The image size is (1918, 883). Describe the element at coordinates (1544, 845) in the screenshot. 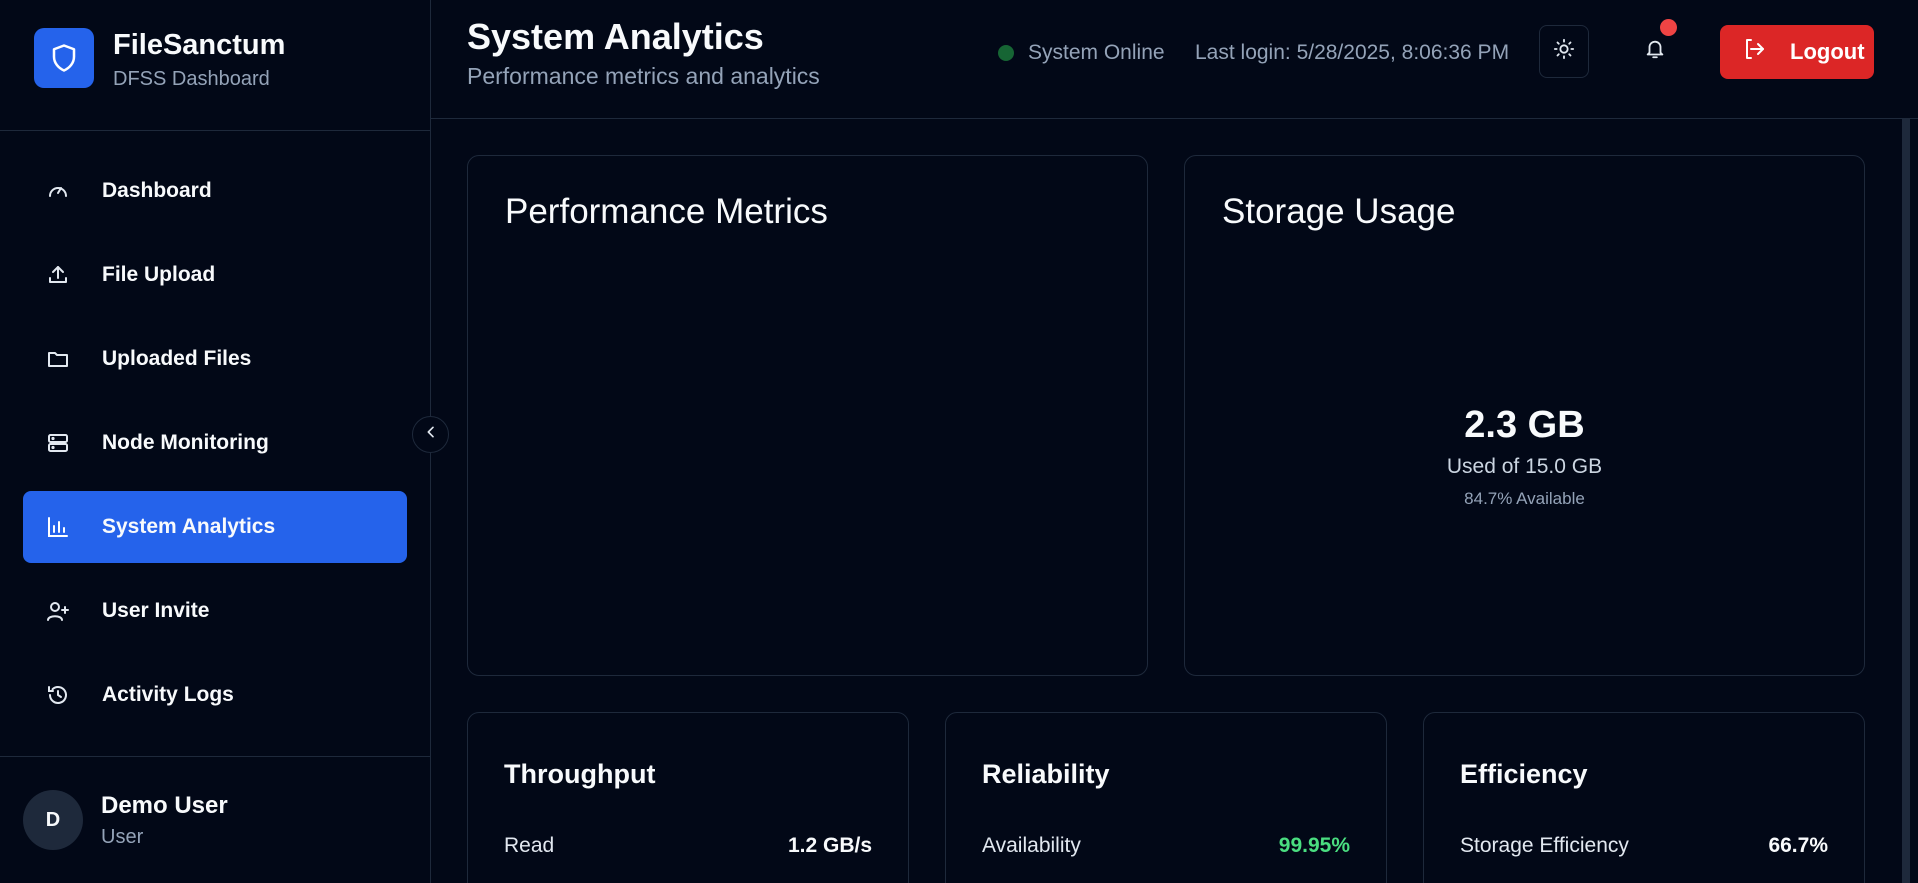

I see `metric-label: Storage Efficiency` at that location.